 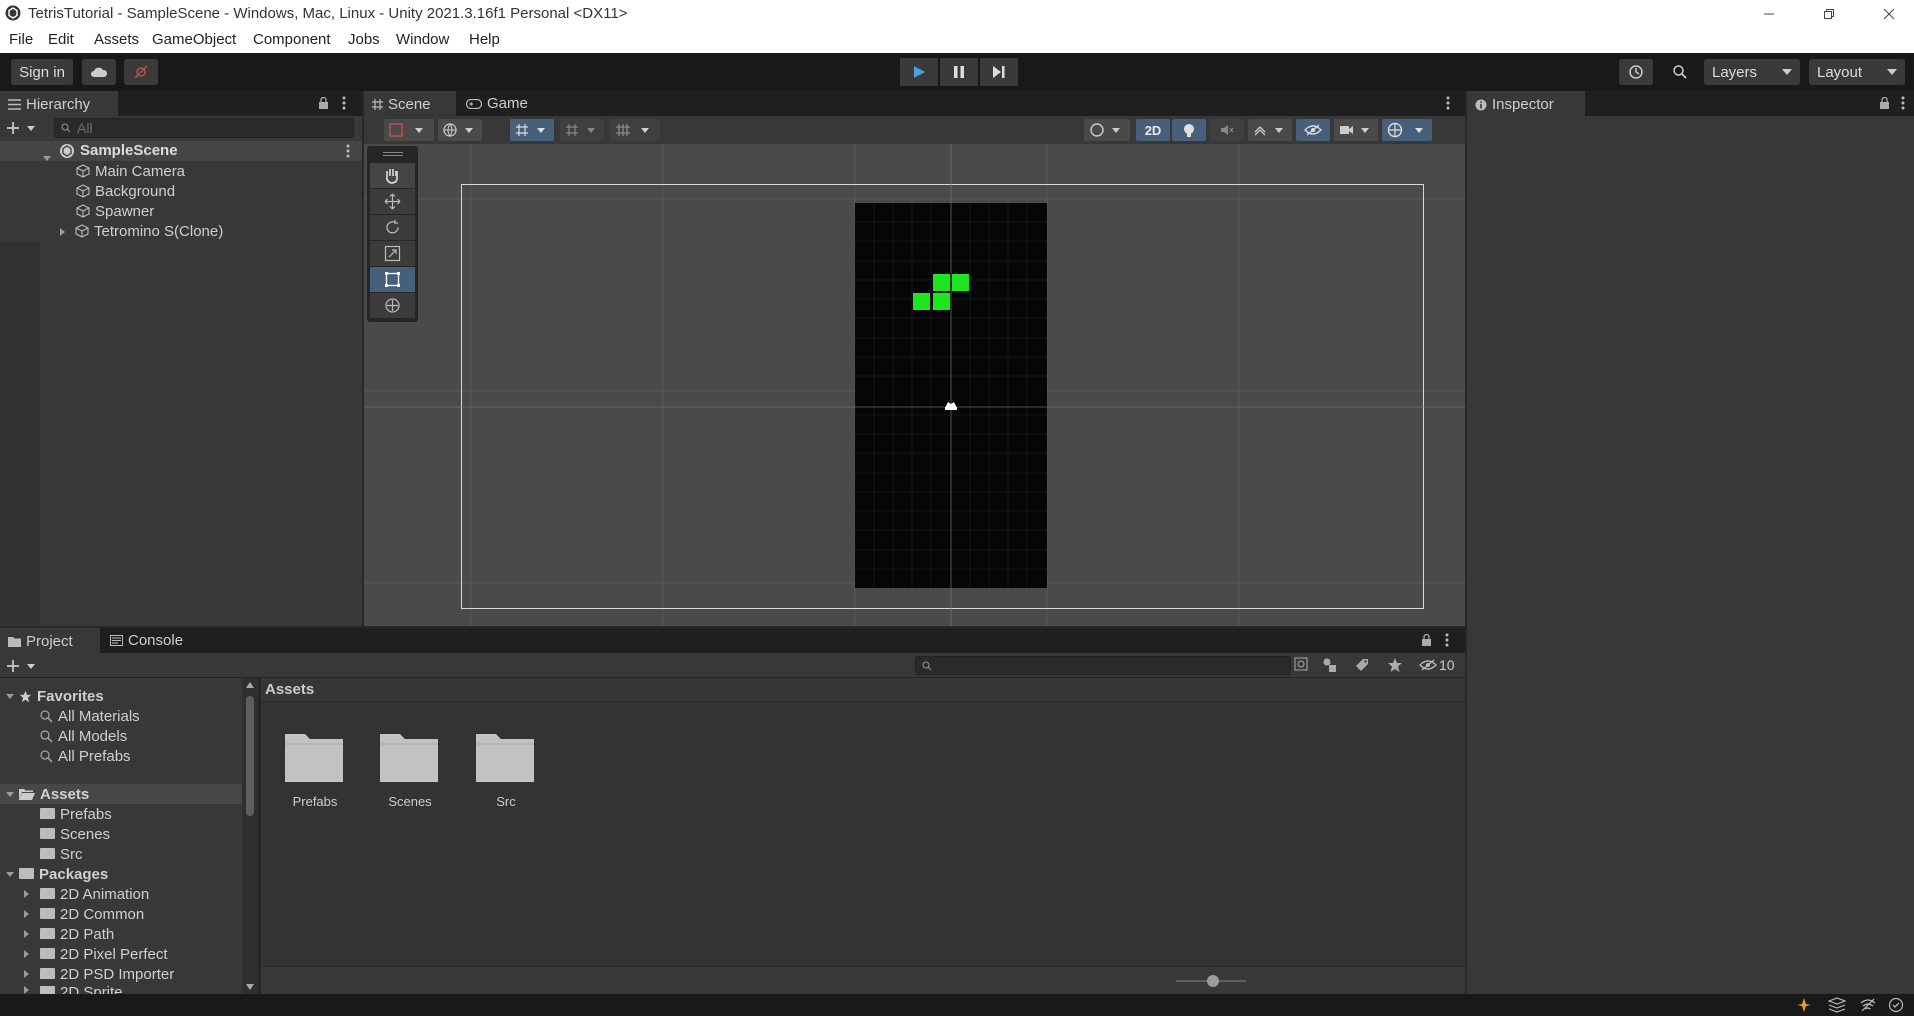 I want to click on asset-grid-item: Prefabs, so click(x=315, y=769).